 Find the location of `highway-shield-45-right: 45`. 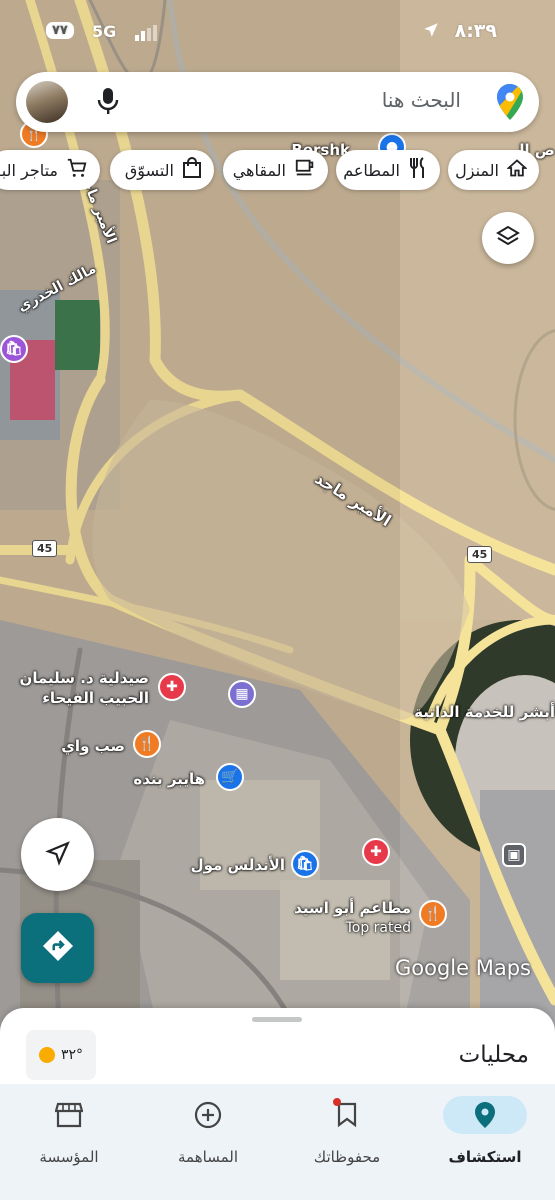

highway-shield-45-right: 45 is located at coordinates (480, 554).